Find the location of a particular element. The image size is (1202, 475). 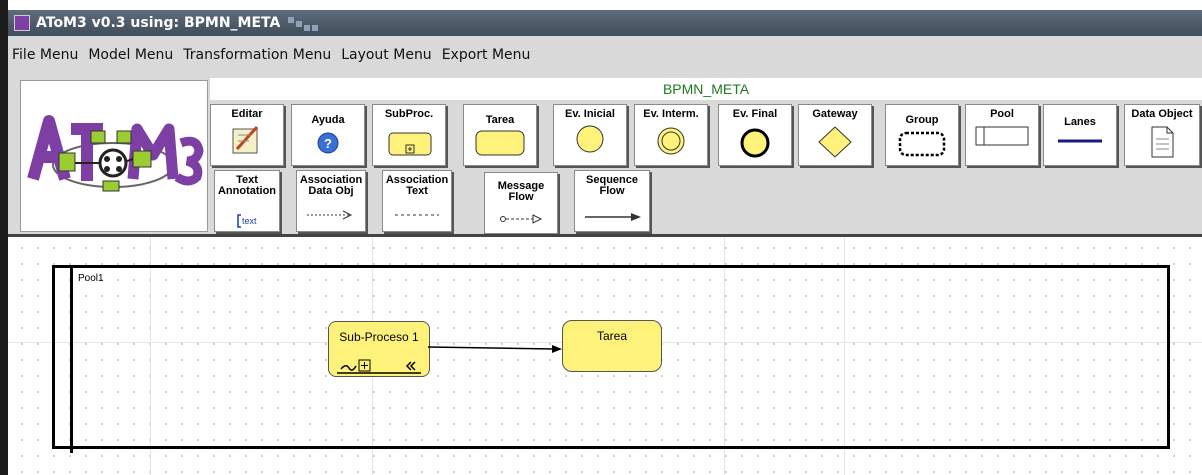

message-flow-icon is located at coordinates (521, 219).